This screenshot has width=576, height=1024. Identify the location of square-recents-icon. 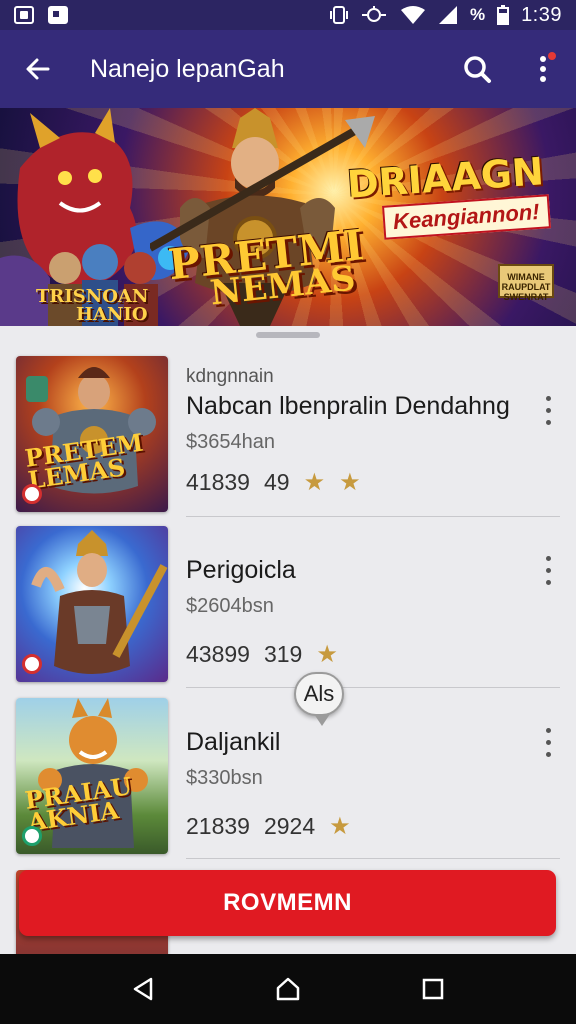
(433, 989).